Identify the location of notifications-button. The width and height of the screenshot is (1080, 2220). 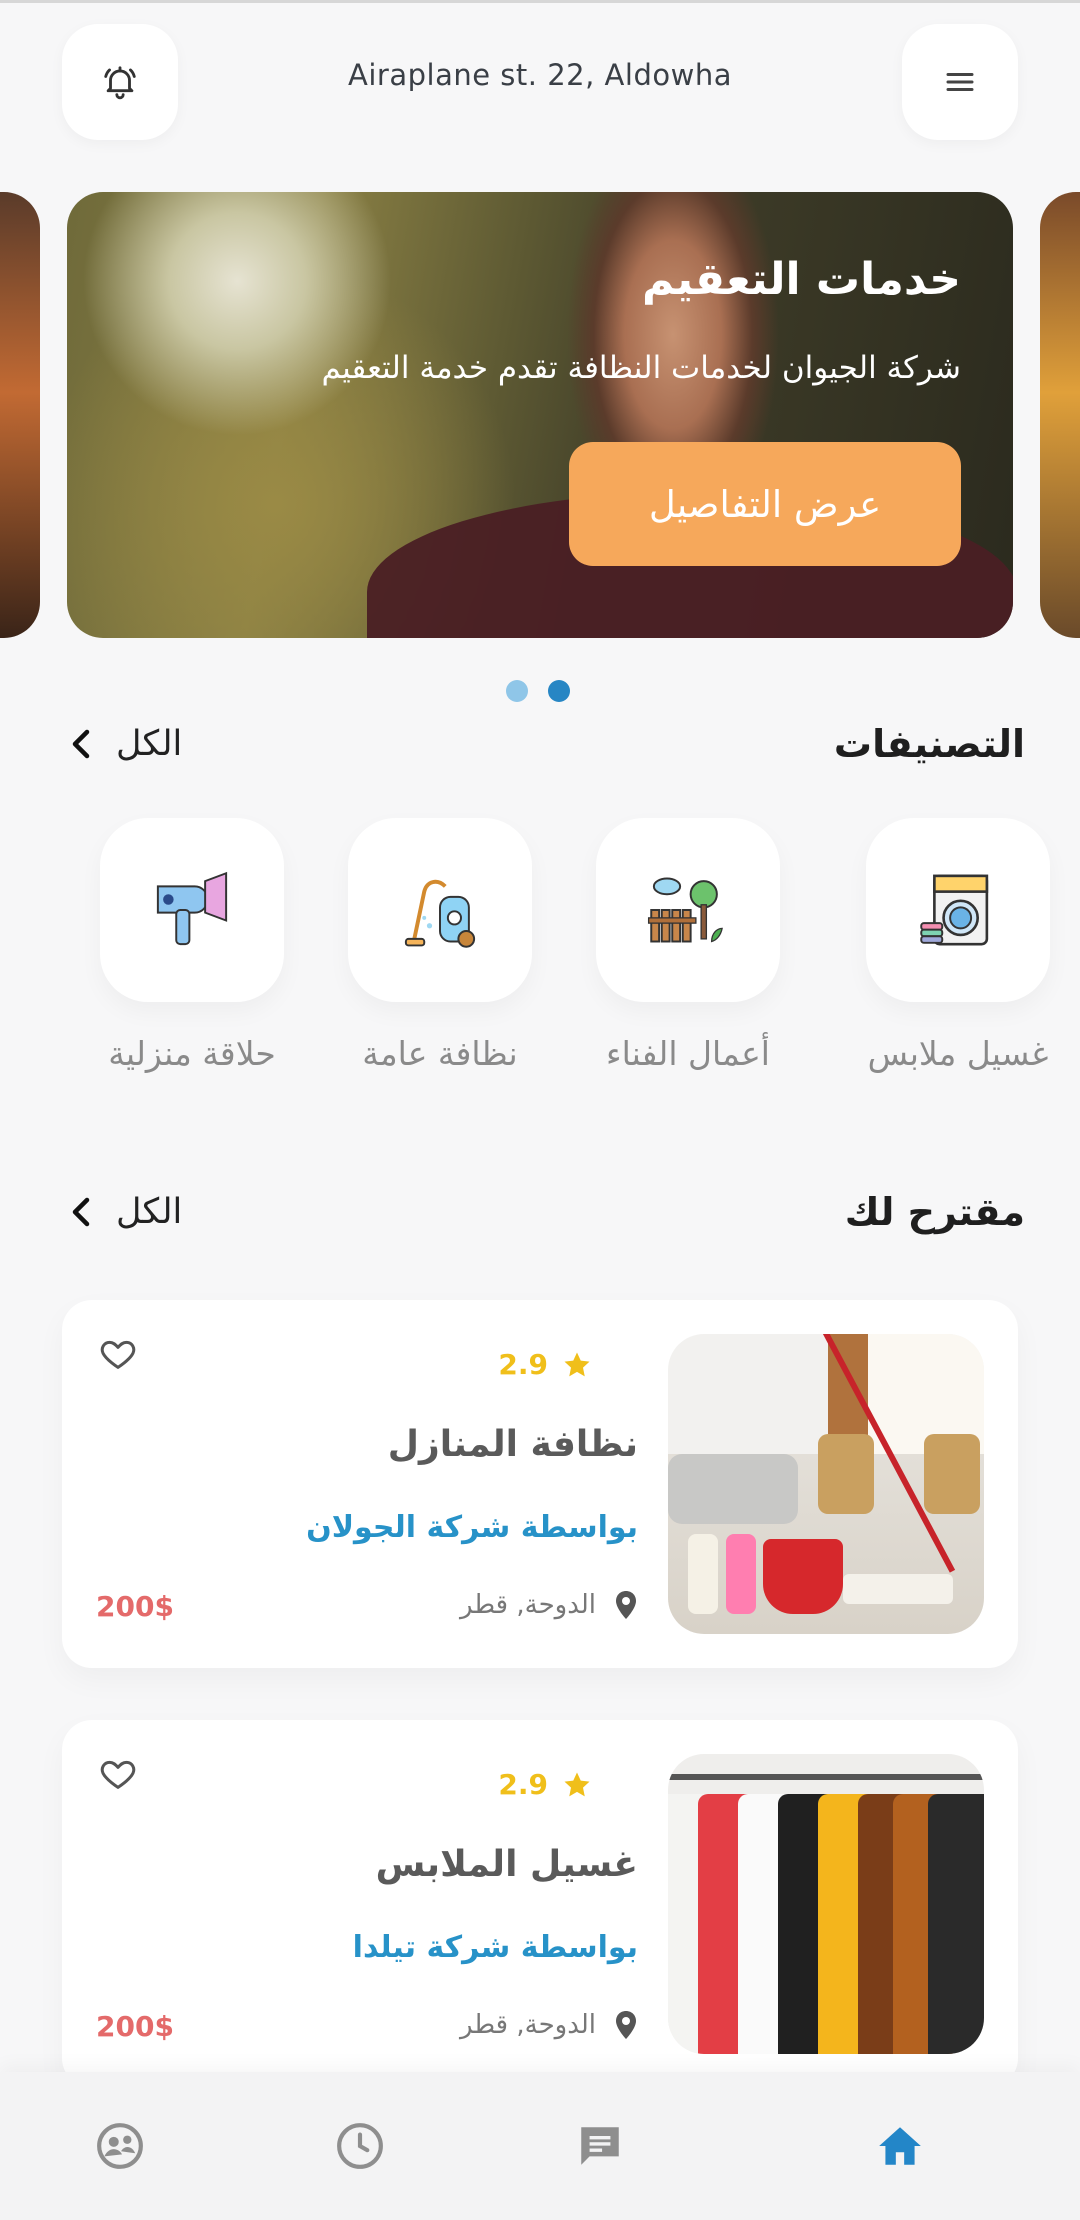
(120, 82).